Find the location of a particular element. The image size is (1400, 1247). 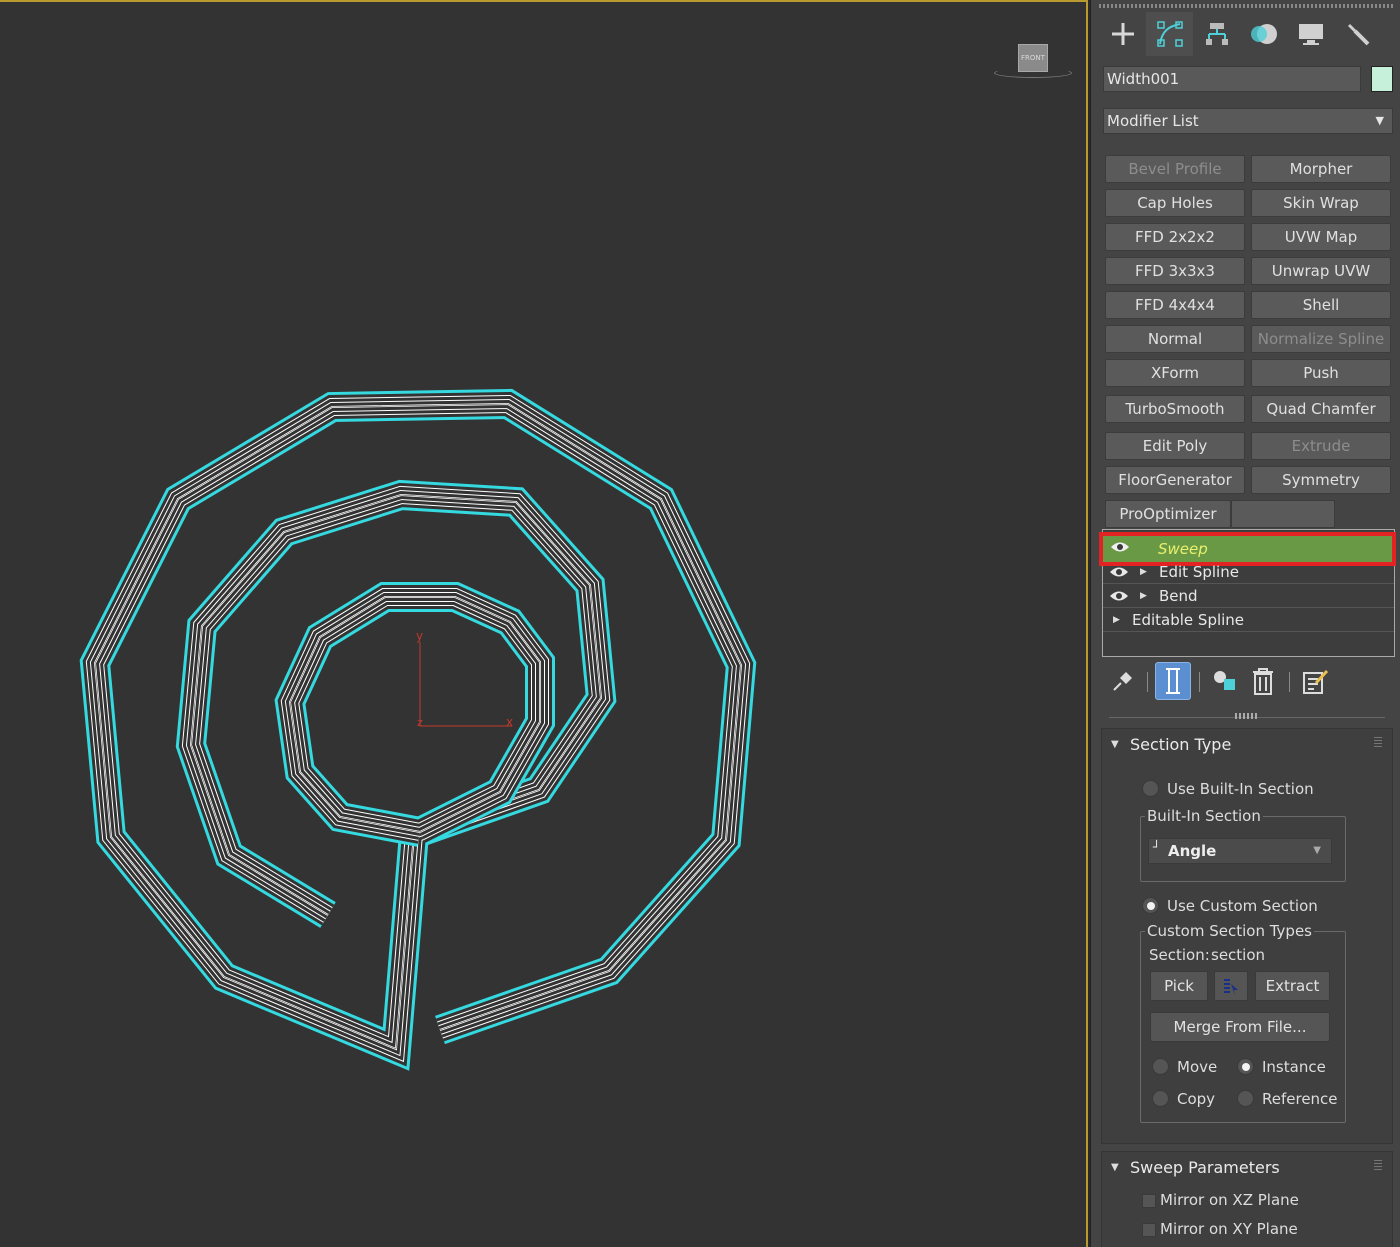

utilities-tab is located at coordinates (1357, 34).